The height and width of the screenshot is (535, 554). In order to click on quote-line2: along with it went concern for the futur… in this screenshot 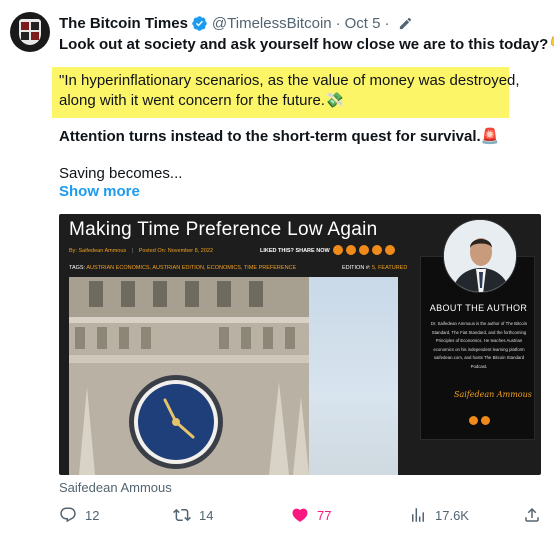, I will do `click(201, 101)`.